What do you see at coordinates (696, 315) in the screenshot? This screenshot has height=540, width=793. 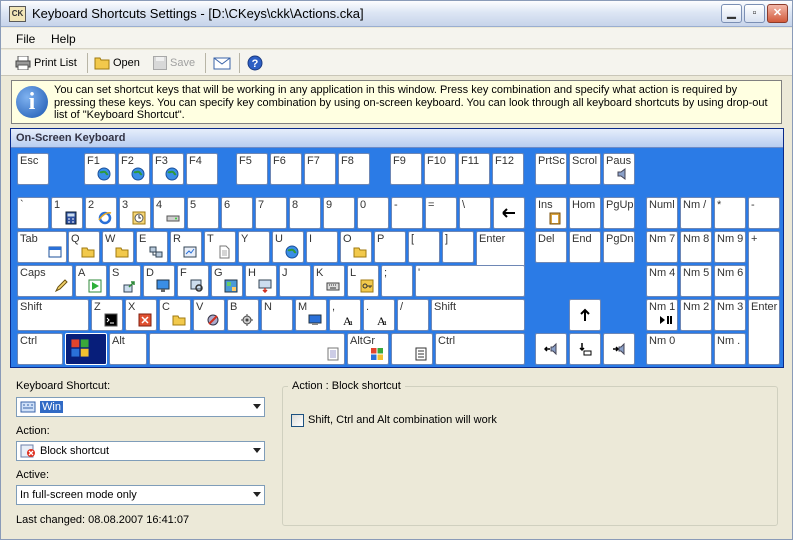 I see `key-nm-2: Nm 2` at bounding box center [696, 315].